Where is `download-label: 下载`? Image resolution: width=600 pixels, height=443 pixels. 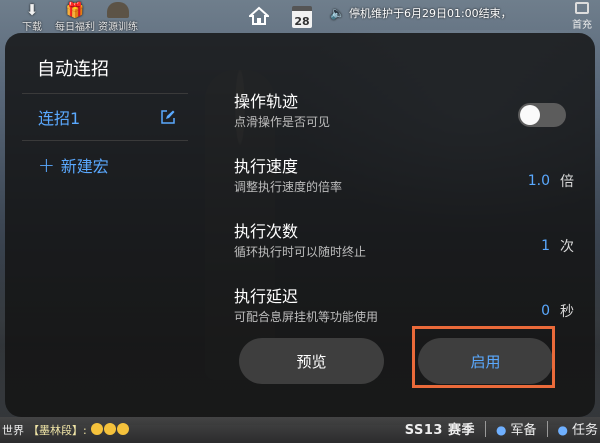 download-label: 下载 is located at coordinates (32, 27).